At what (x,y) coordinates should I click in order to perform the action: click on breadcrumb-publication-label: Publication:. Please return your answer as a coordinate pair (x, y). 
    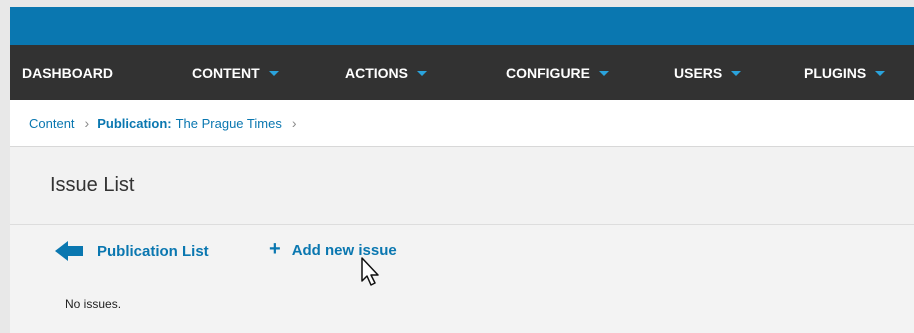
    Looking at the image, I should click on (134, 123).